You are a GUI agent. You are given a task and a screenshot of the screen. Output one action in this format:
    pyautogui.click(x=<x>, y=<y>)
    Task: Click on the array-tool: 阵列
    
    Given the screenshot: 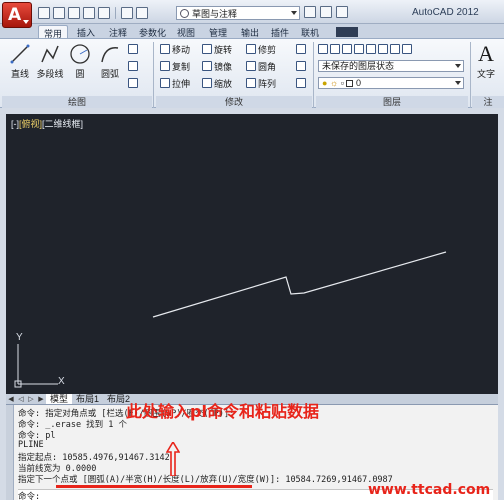 What is the action you would take?
    pyautogui.click(x=261, y=83)
    